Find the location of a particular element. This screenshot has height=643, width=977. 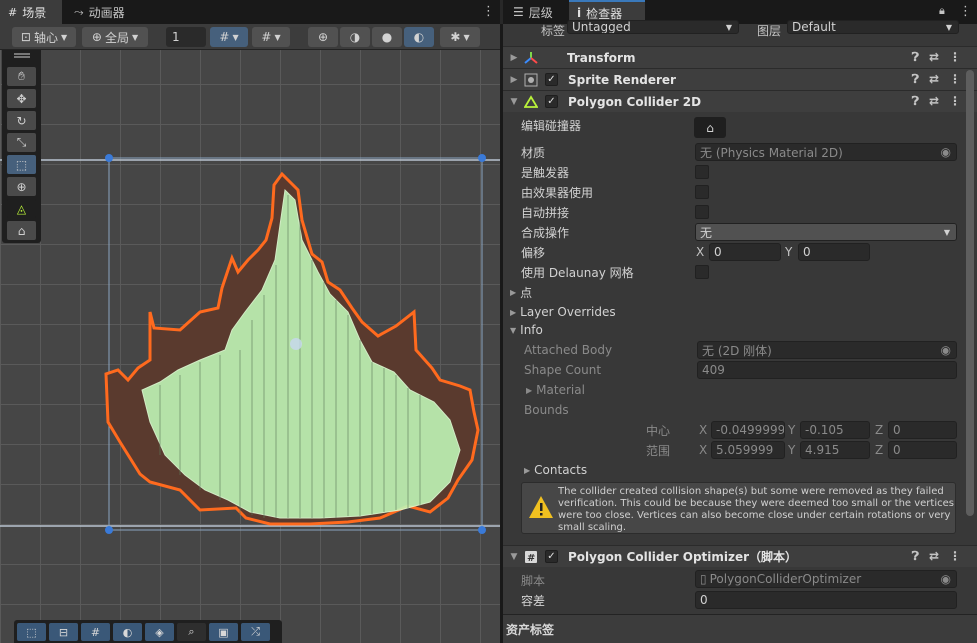

camera-overlay-button: ▣ is located at coordinates (223, 632).